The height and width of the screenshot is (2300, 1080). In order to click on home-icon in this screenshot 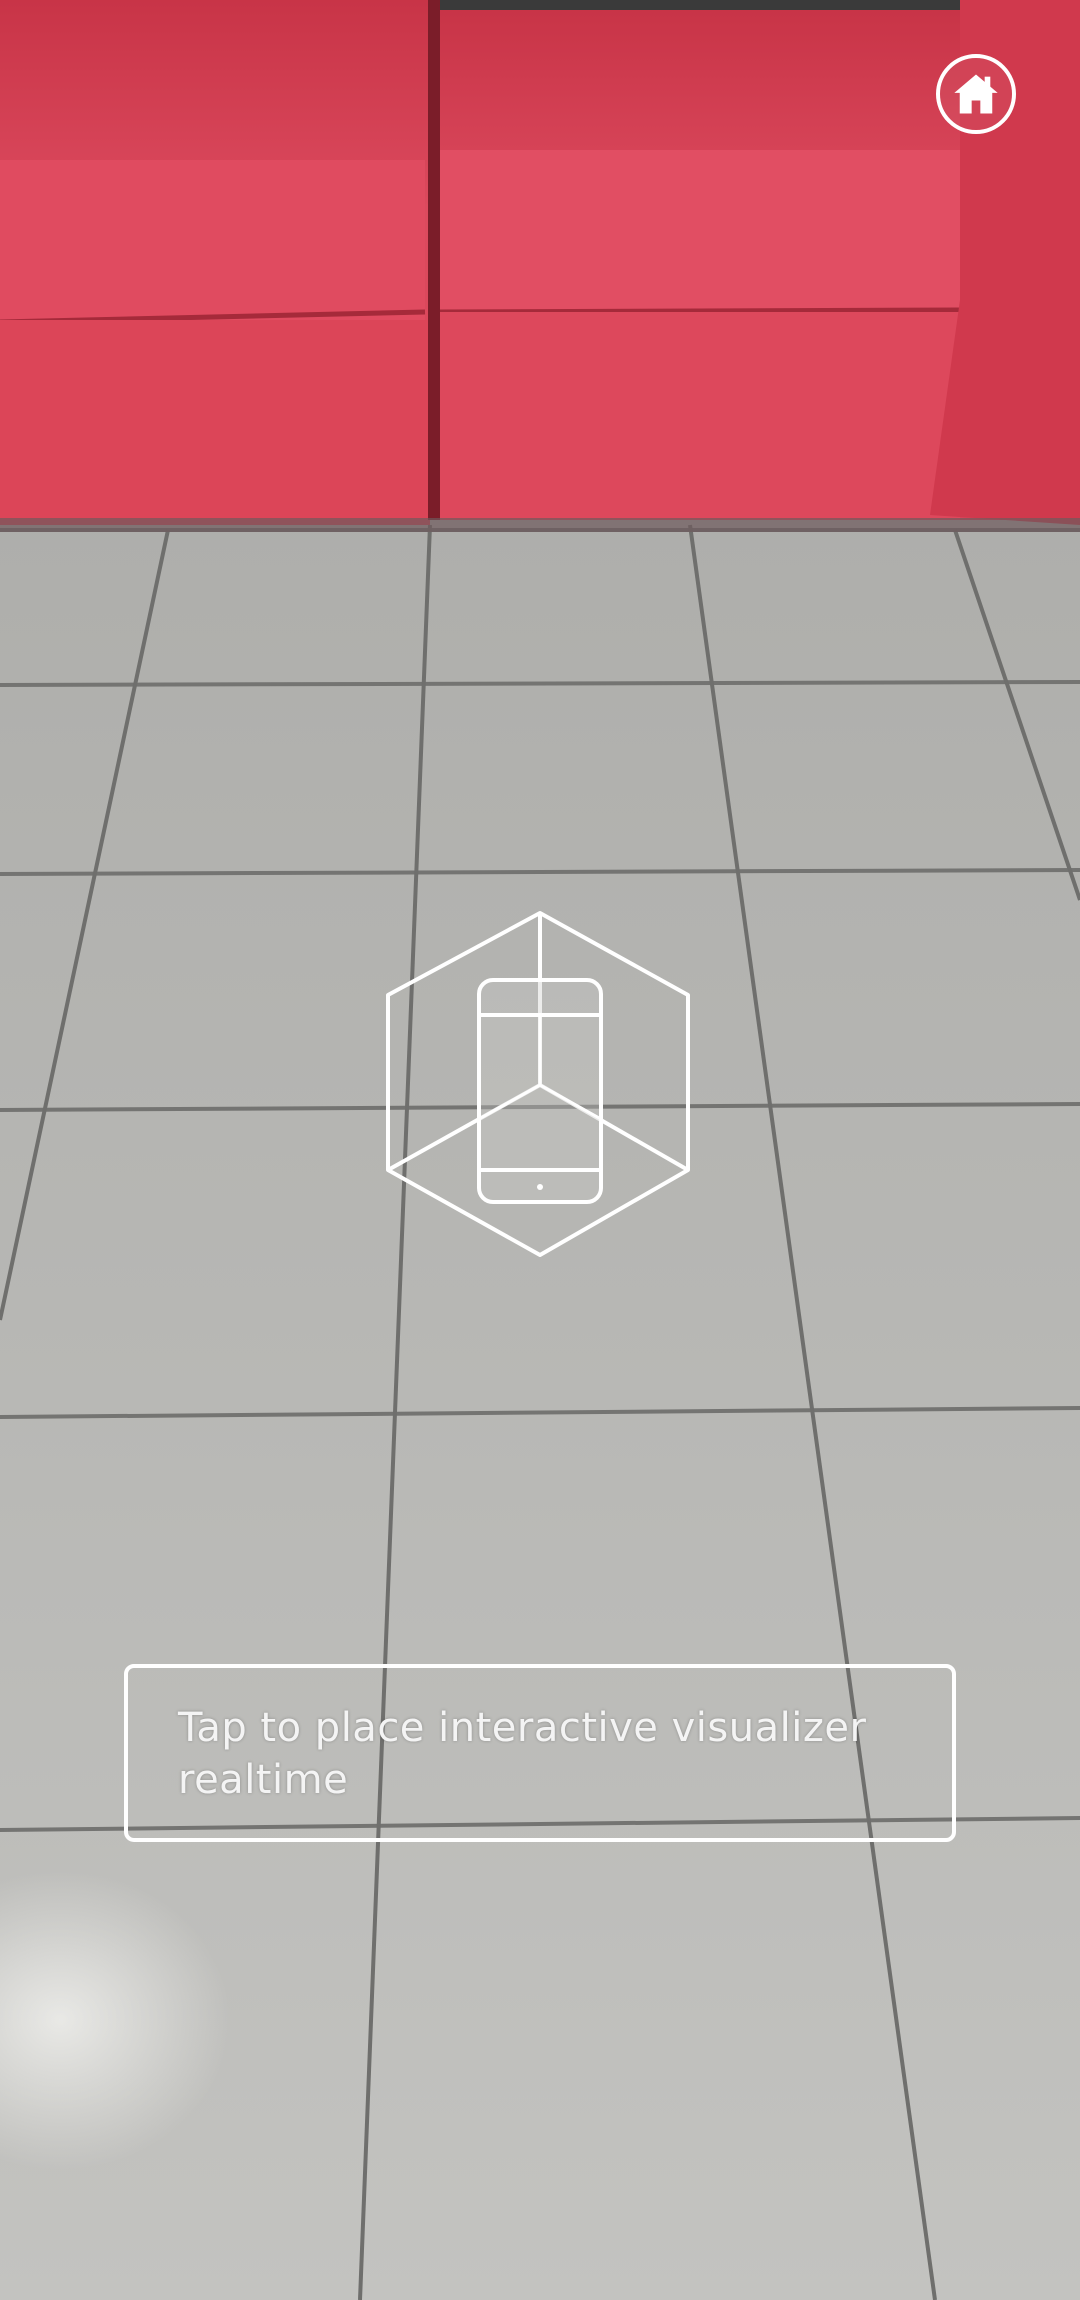, I will do `click(976, 94)`.